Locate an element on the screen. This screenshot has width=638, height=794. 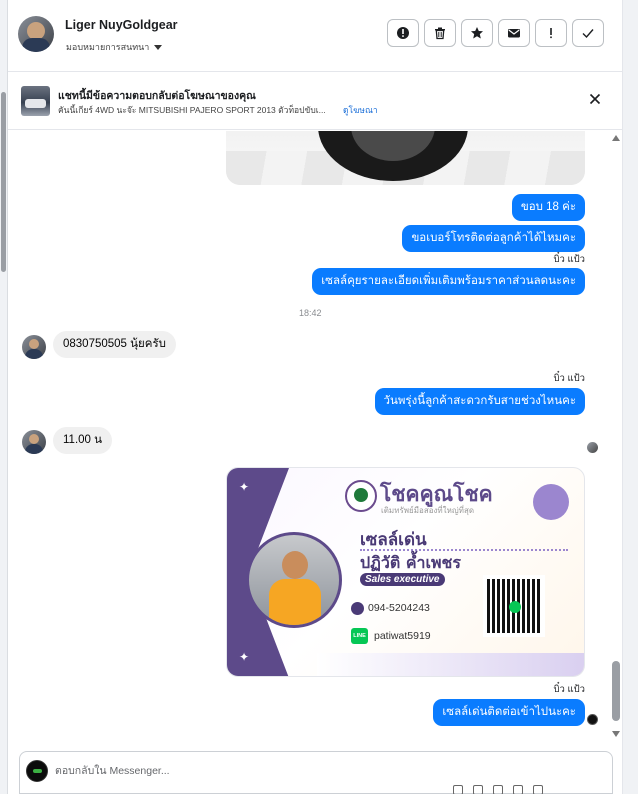
composer-tools is located at coordinates (498, 789).